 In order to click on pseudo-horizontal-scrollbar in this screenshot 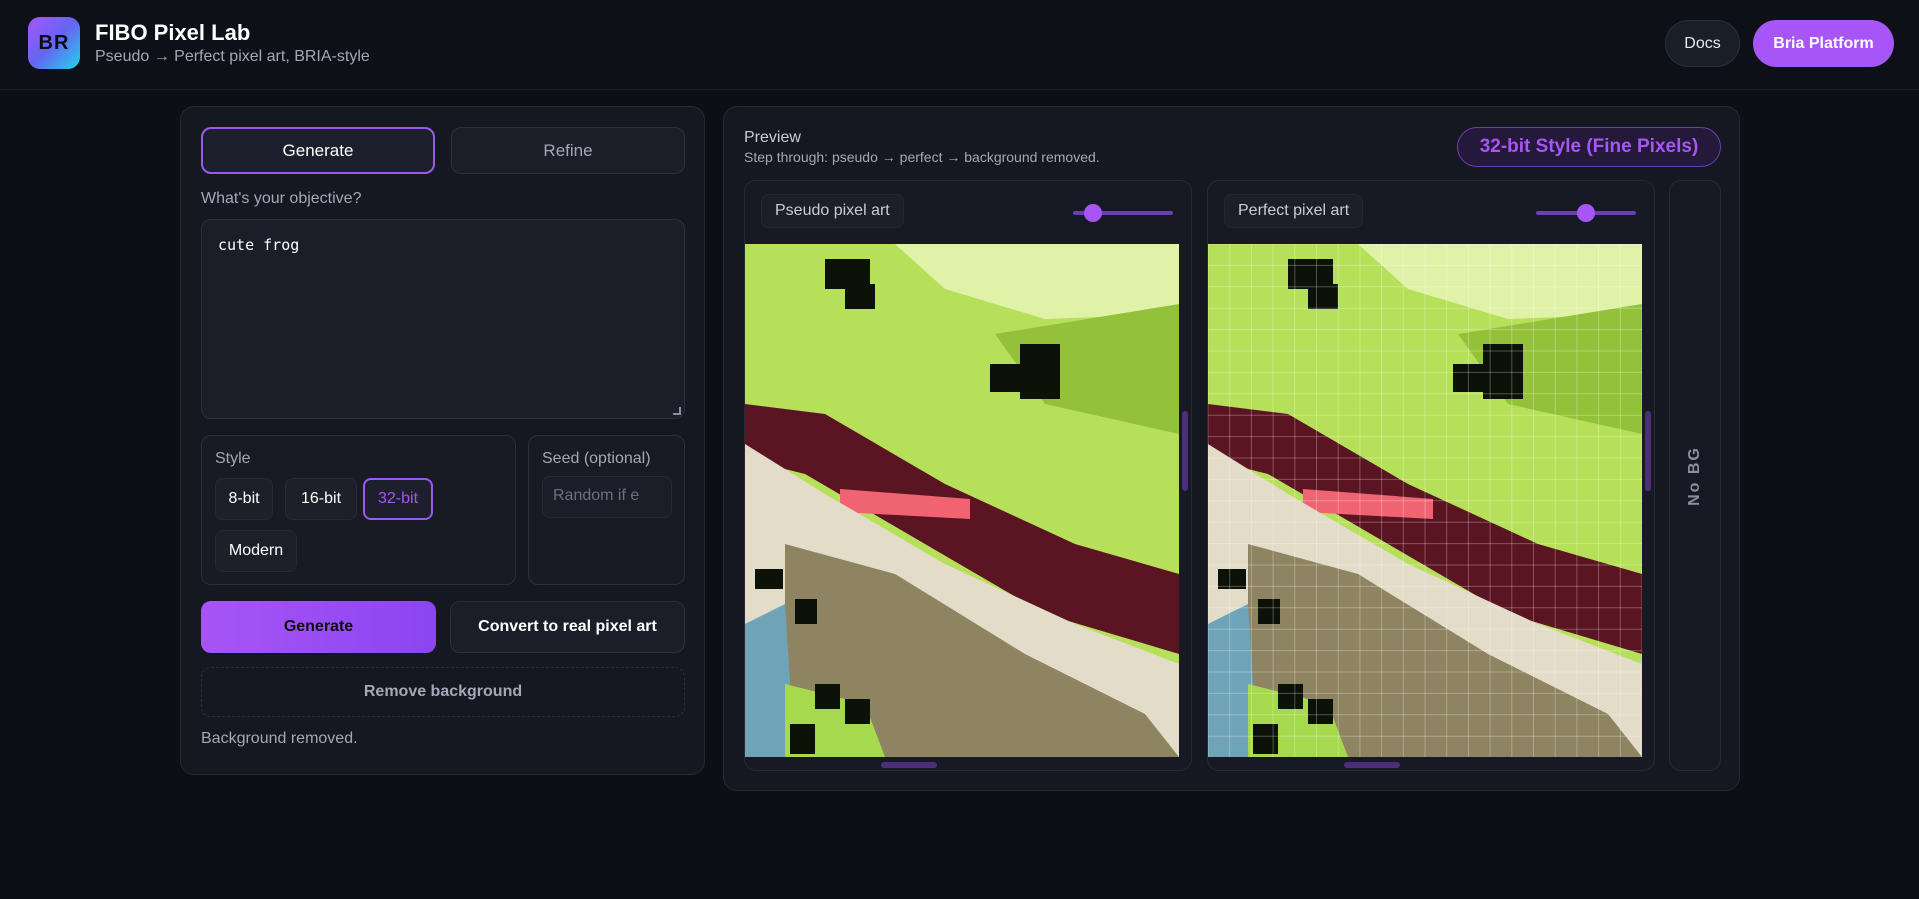, I will do `click(909, 765)`.